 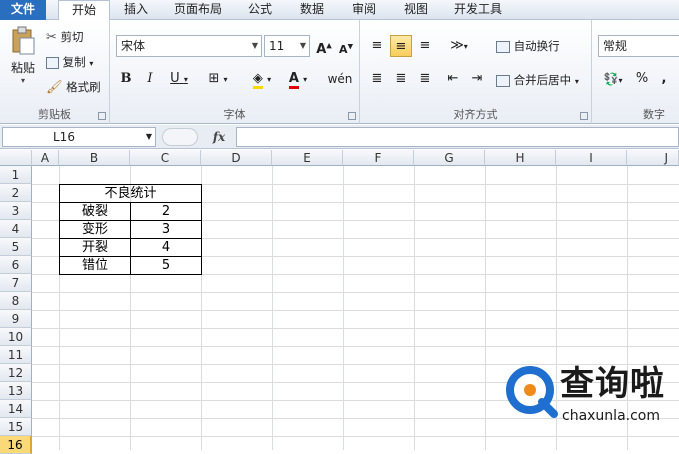 I want to click on row-header: 12, so click(x=16, y=373).